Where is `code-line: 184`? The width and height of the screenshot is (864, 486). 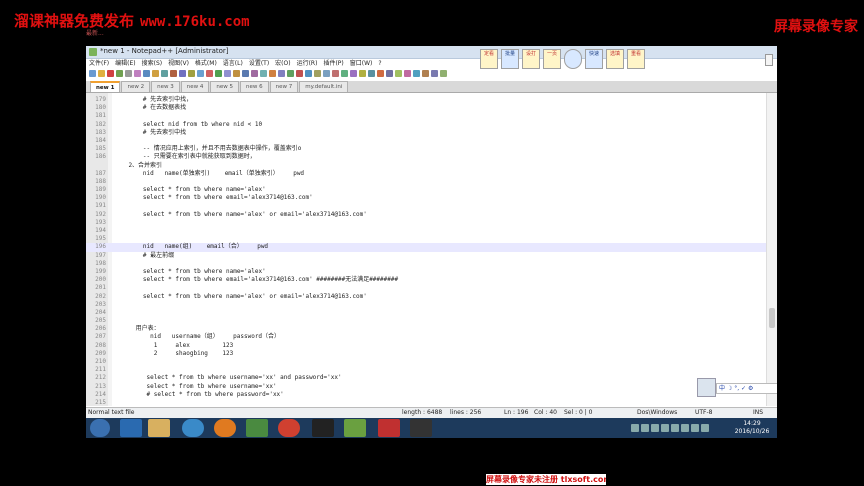
code-line: 184 is located at coordinates (426, 141).